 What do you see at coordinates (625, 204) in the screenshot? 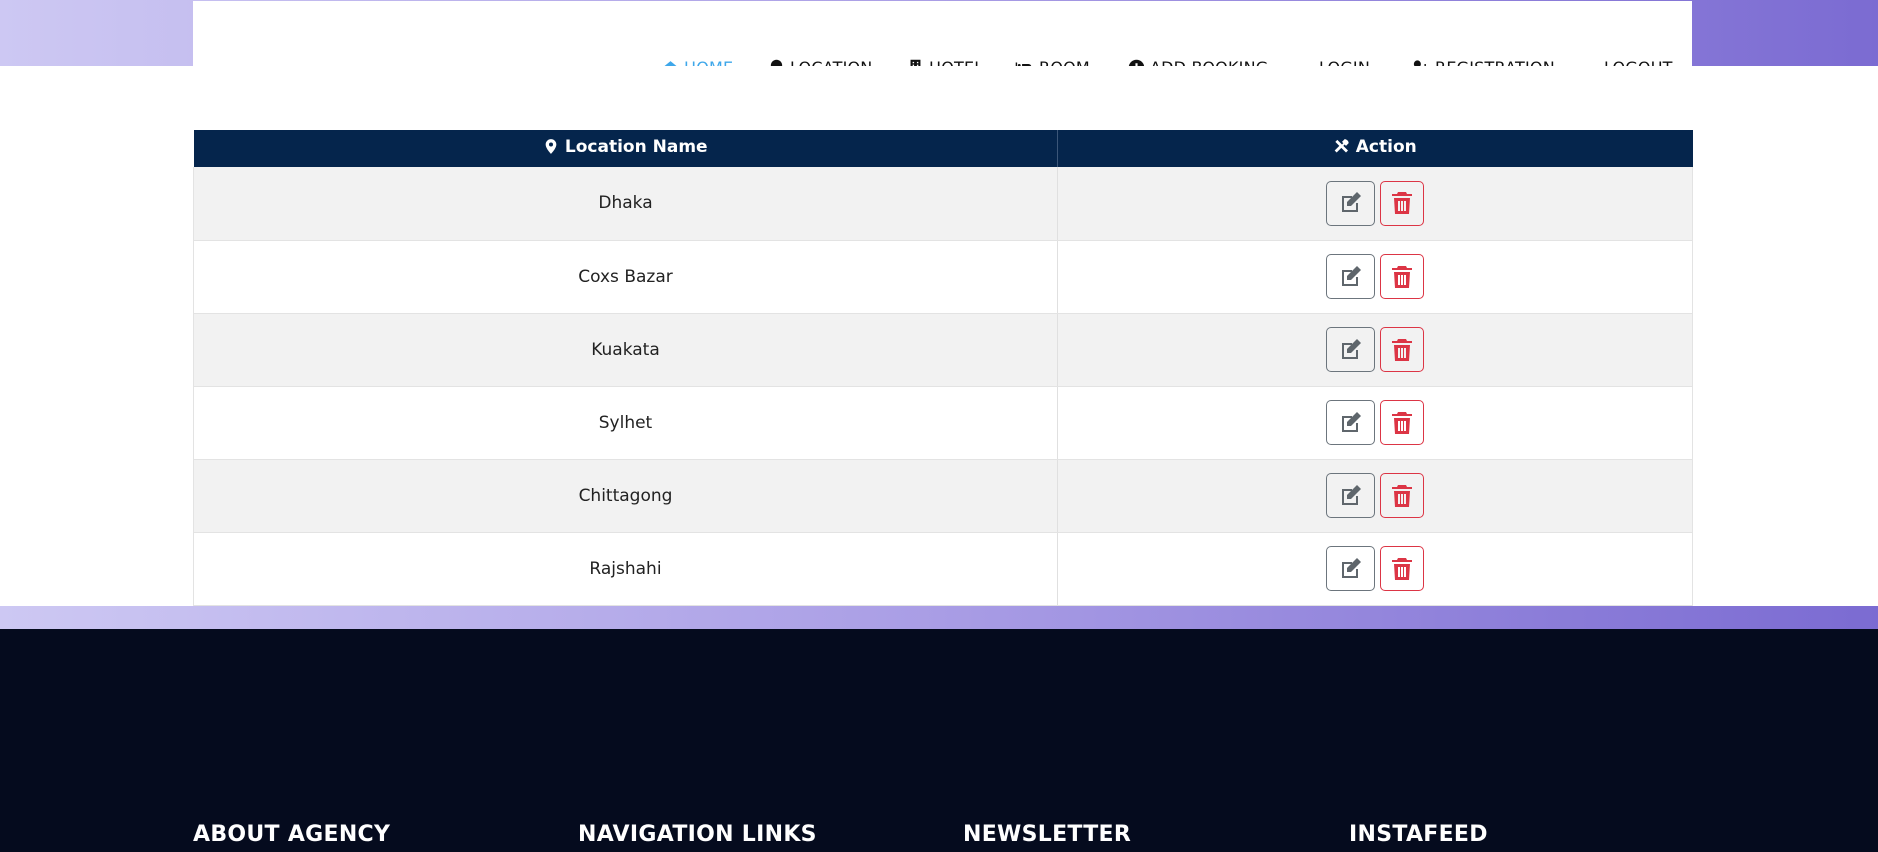
I see `location-name-cell: Dhaka` at bounding box center [625, 204].